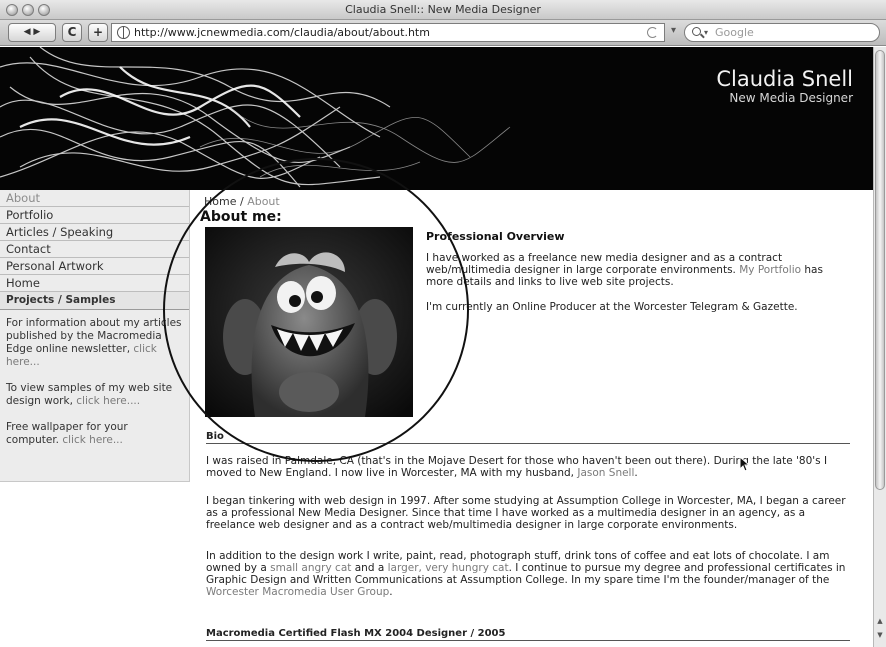  Describe the element at coordinates (94, 232) in the screenshot. I see `sidebar-item-articles: Articles / Speaking` at that location.